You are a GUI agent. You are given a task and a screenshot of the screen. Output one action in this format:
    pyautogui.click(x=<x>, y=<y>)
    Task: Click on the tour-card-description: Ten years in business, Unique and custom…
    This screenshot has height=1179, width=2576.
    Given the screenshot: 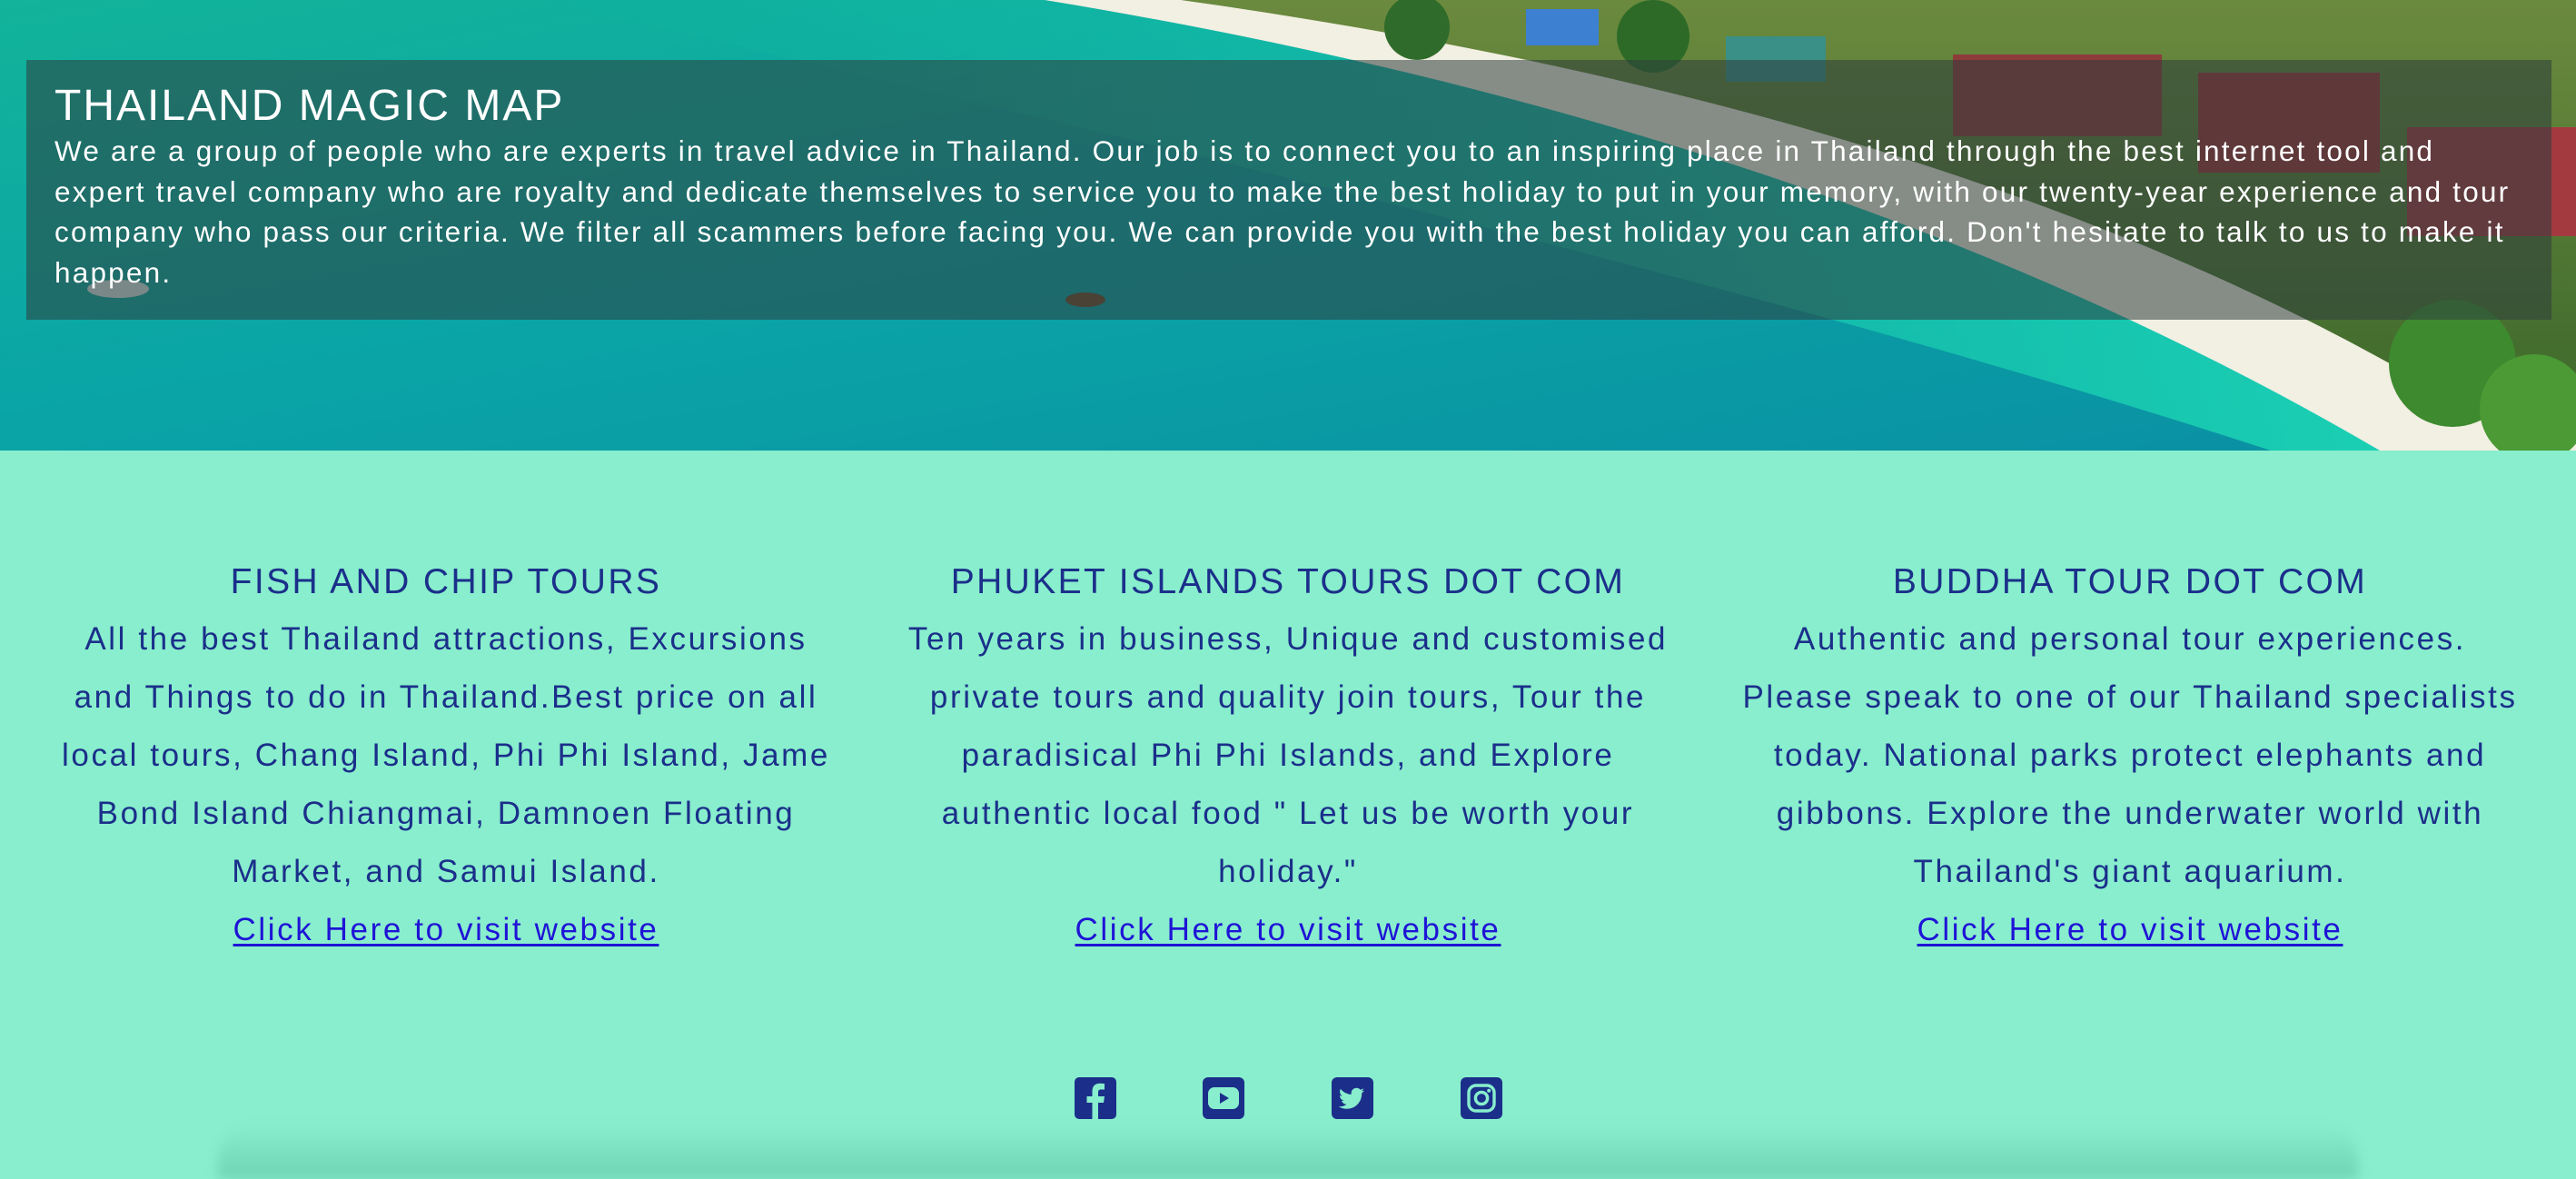 What is the action you would take?
    pyautogui.click(x=1288, y=755)
    